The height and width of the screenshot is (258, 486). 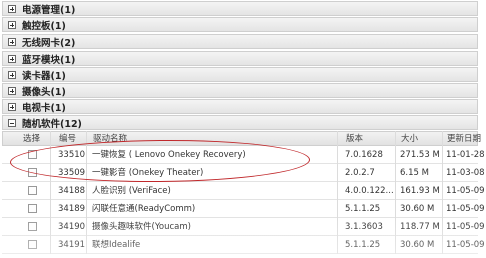 I want to click on category-label: 电源管理(1), so click(x=49, y=10).